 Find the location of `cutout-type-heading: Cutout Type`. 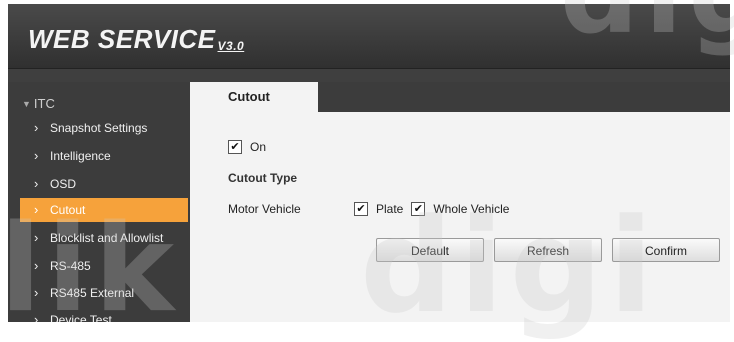

cutout-type-heading: Cutout Type is located at coordinates (263, 178).